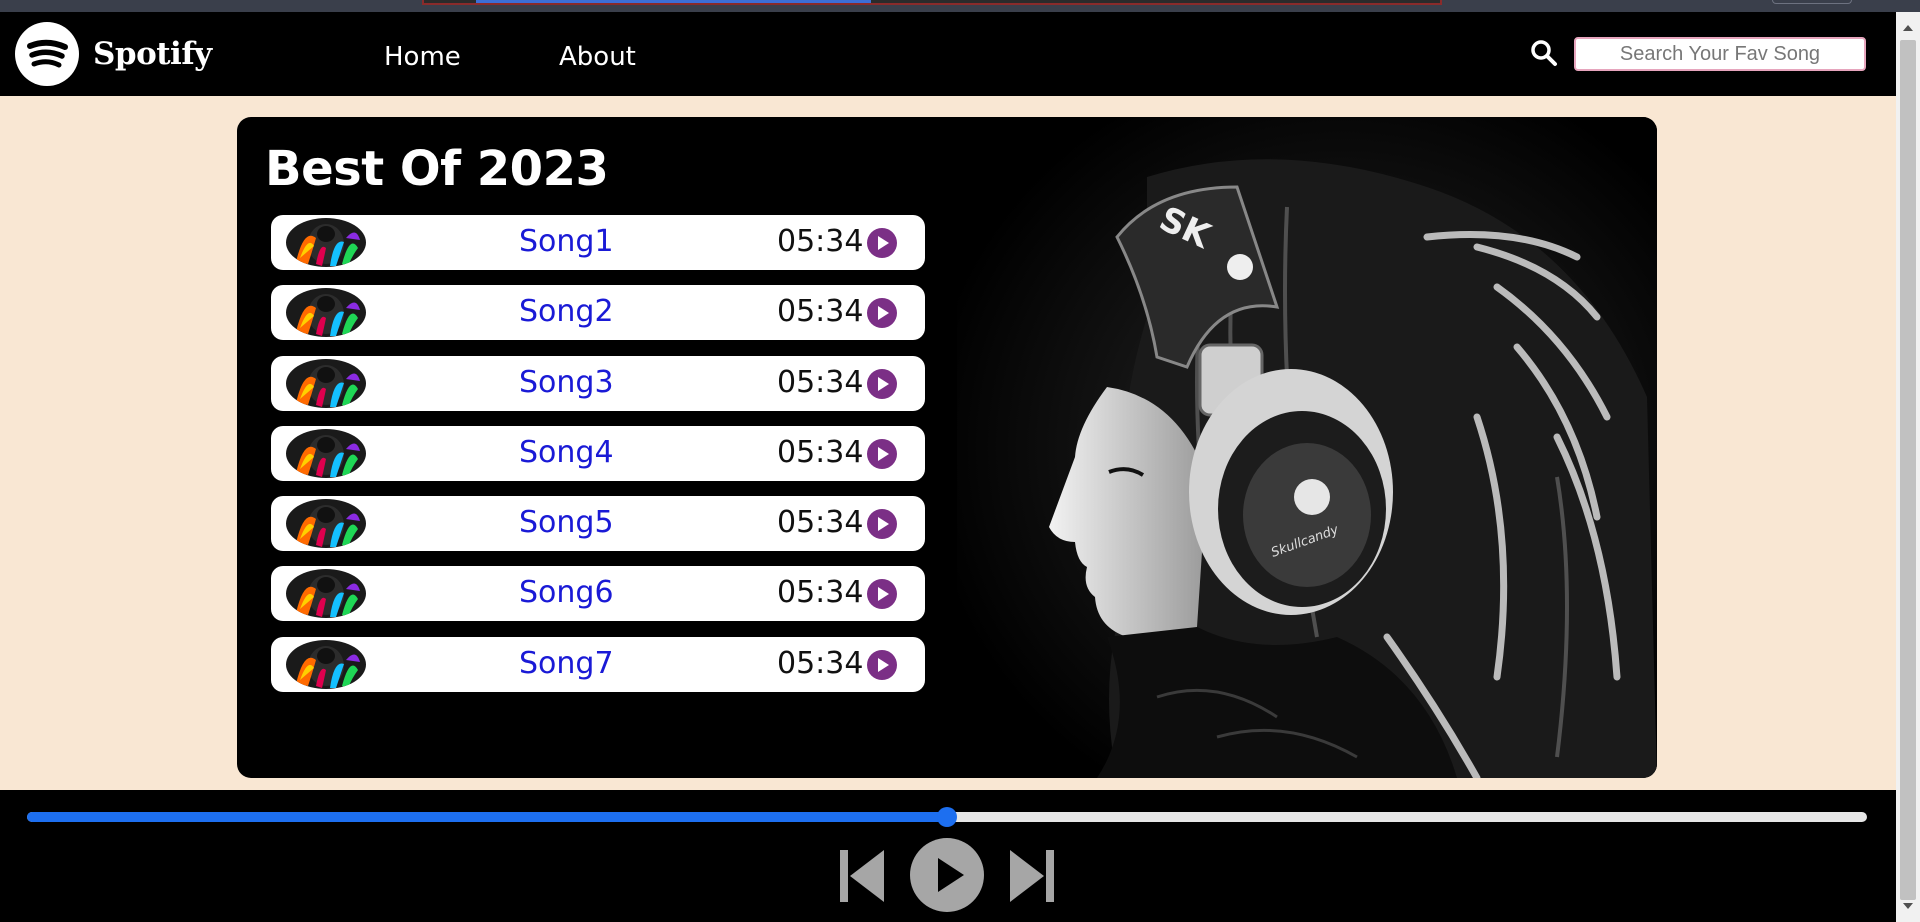  I want to click on song-row: Song7 05:34, so click(598, 664).